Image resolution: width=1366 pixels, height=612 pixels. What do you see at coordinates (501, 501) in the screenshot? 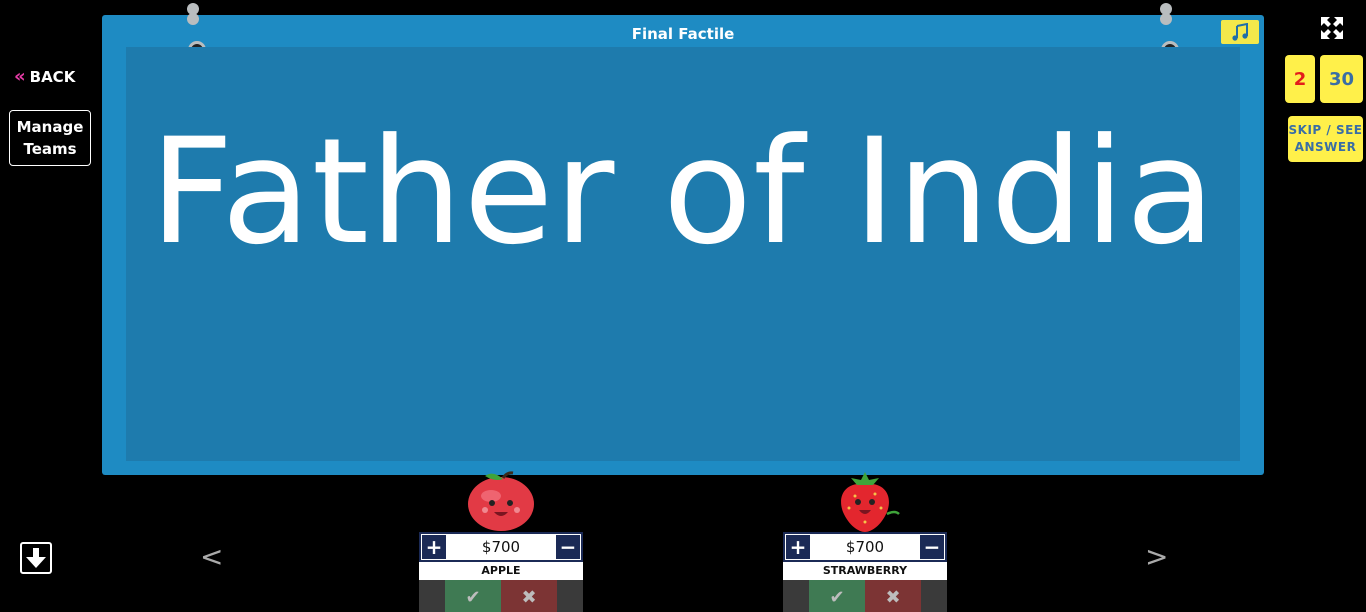
I see `apple-character-icon` at bounding box center [501, 501].